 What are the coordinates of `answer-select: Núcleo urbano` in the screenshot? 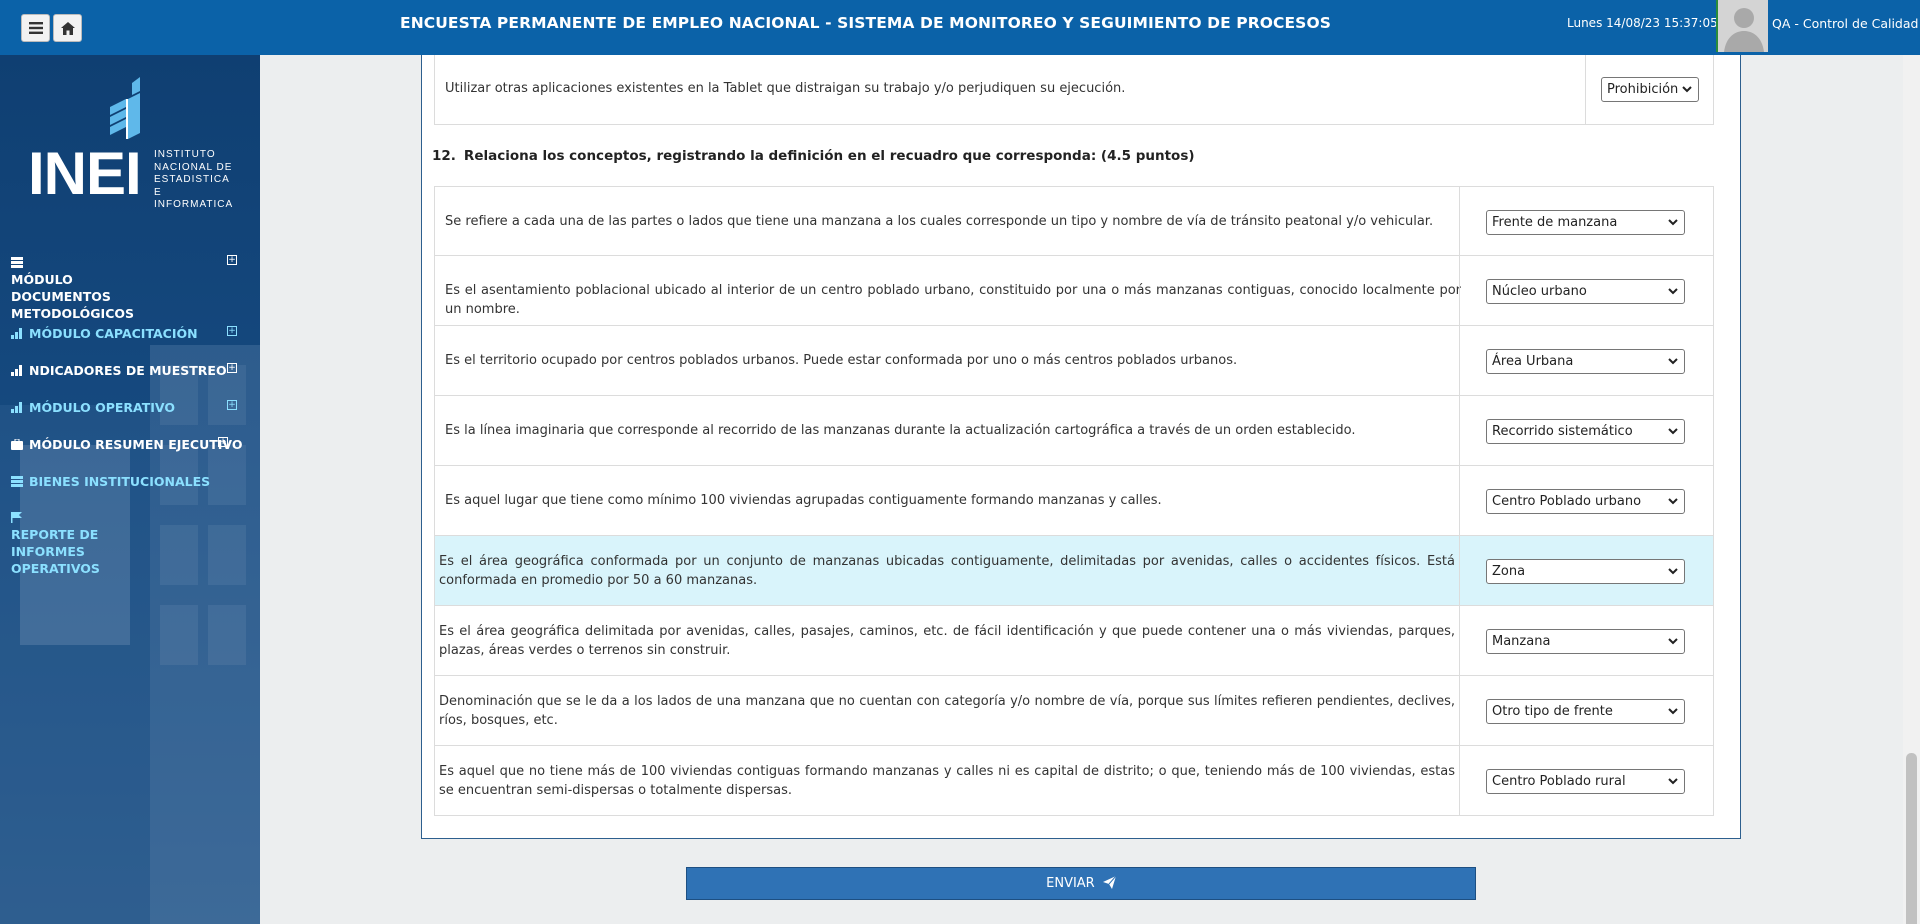 It's located at (1585, 291).